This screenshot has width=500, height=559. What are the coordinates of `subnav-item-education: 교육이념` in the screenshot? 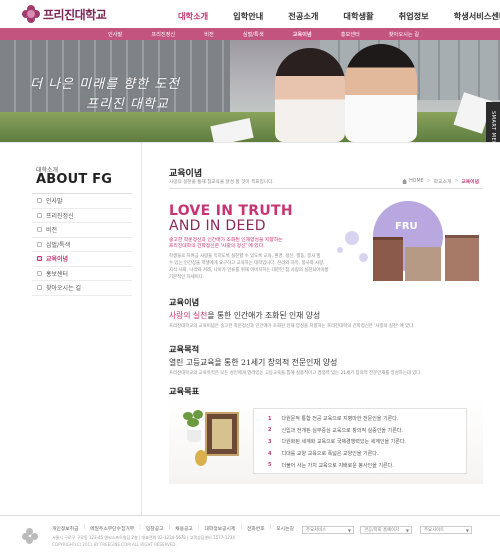 It's located at (302, 34).